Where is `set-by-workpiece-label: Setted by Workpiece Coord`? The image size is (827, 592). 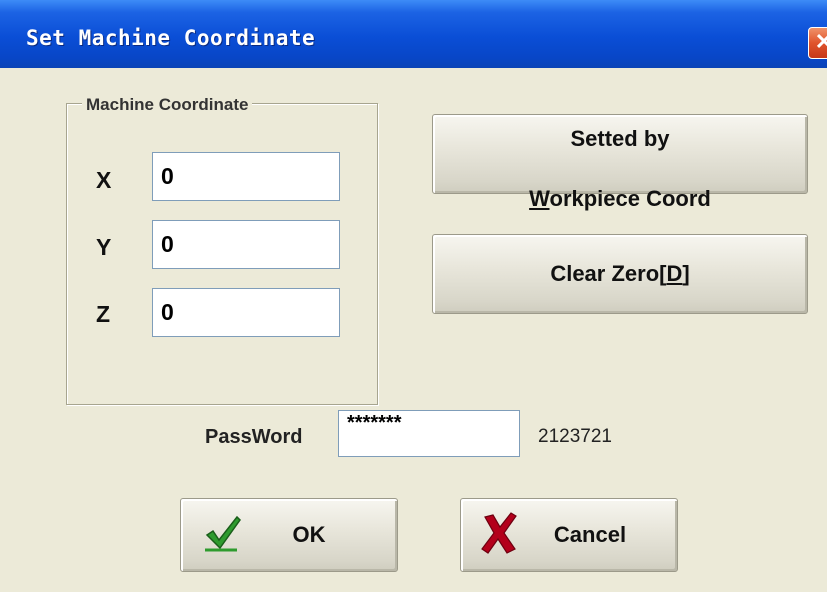 set-by-workpiece-label: Setted by Workpiece Coord is located at coordinates (620, 154).